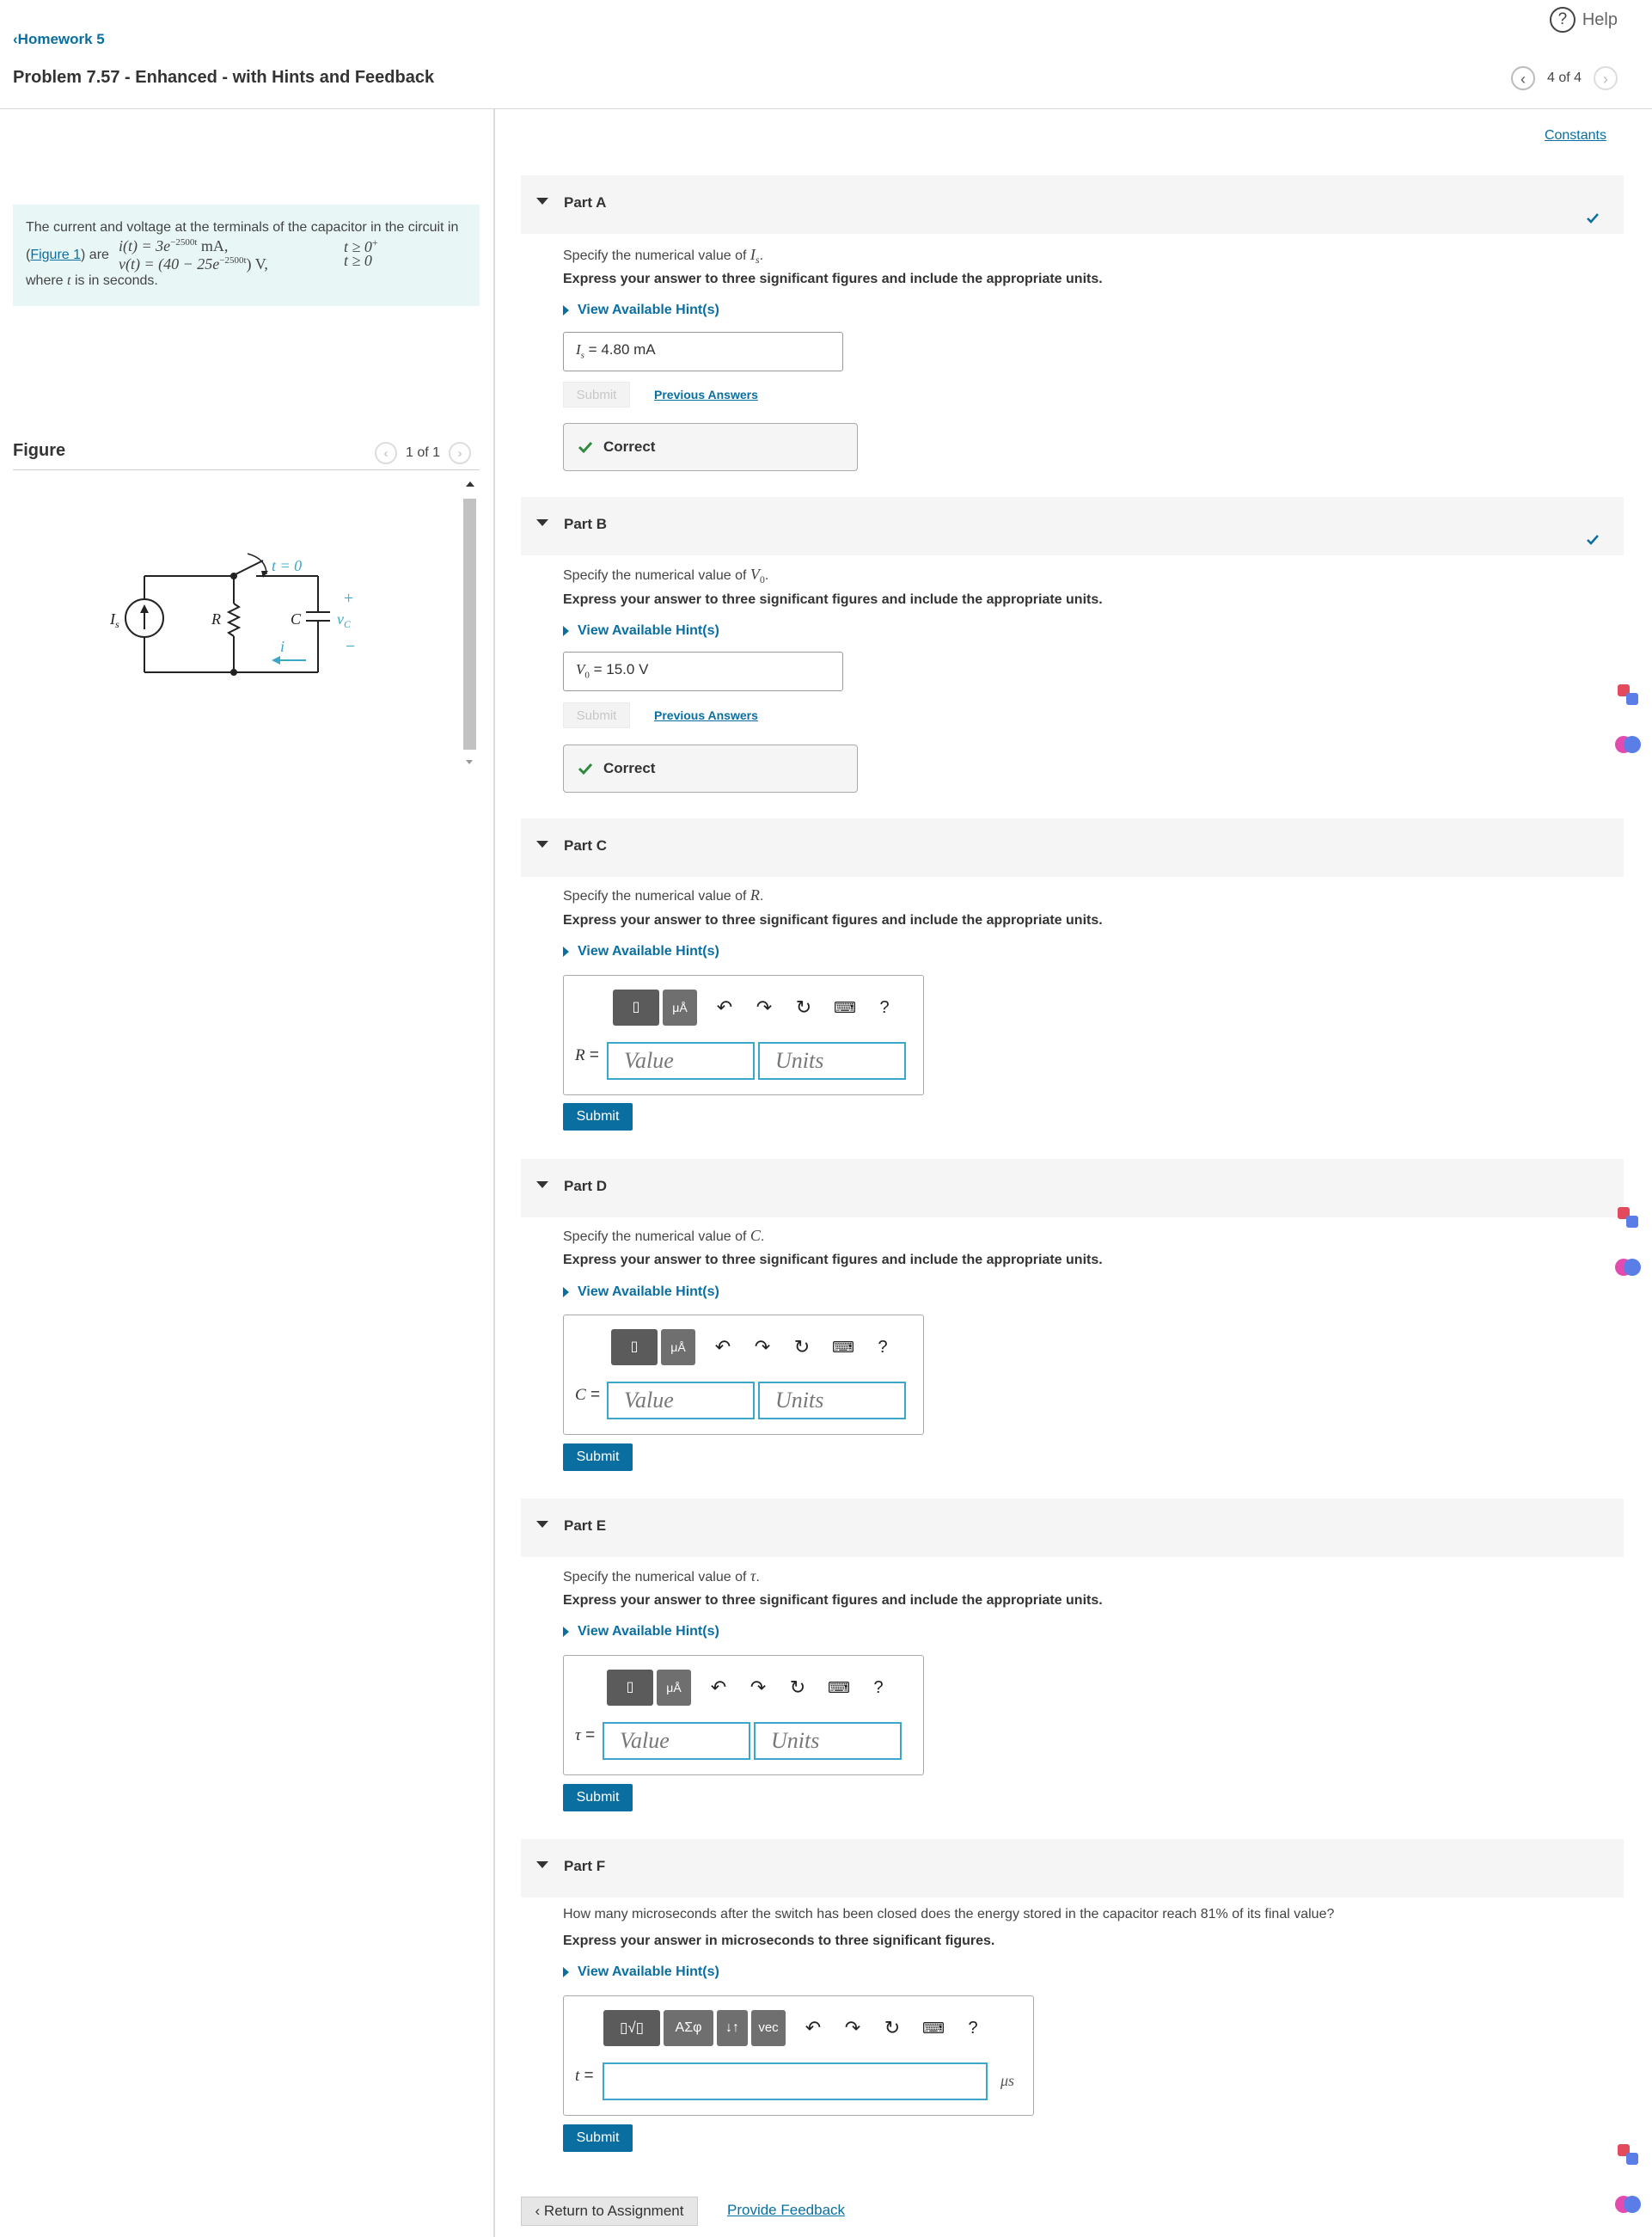 The width and height of the screenshot is (1652, 2237). Describe the element at coordinates (795, 2081) in the screenshot. I see `part-f-answer-input` at that location.